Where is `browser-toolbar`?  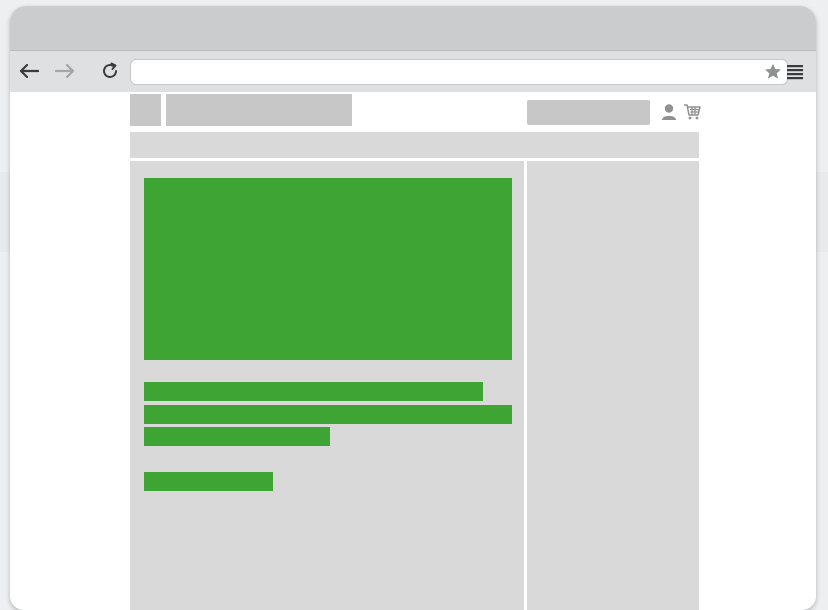 browser-toolbar is located at coordinates (413, 71).